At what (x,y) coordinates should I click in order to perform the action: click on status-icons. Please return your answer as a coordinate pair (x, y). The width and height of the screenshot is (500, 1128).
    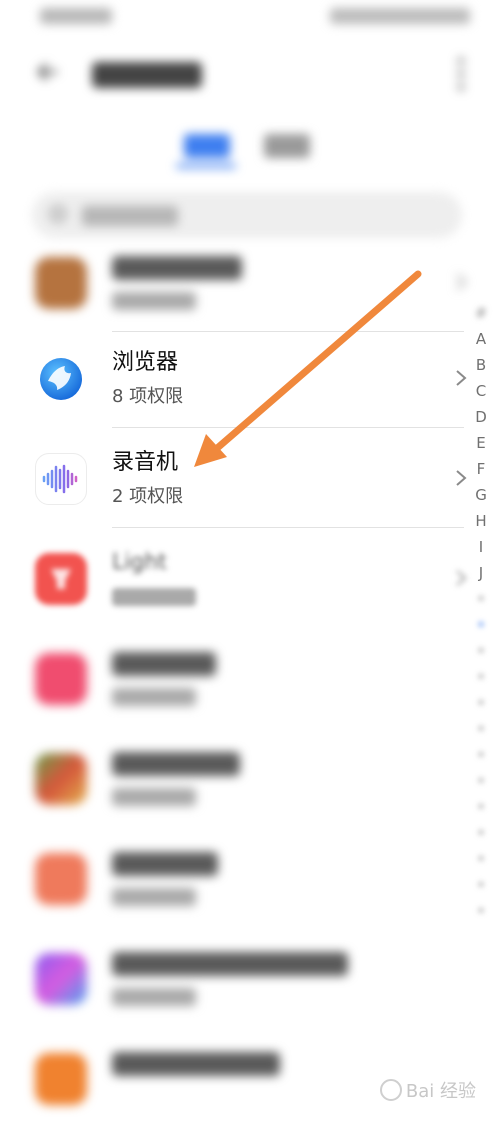
    Looking at the image, I should click on (400, 16).